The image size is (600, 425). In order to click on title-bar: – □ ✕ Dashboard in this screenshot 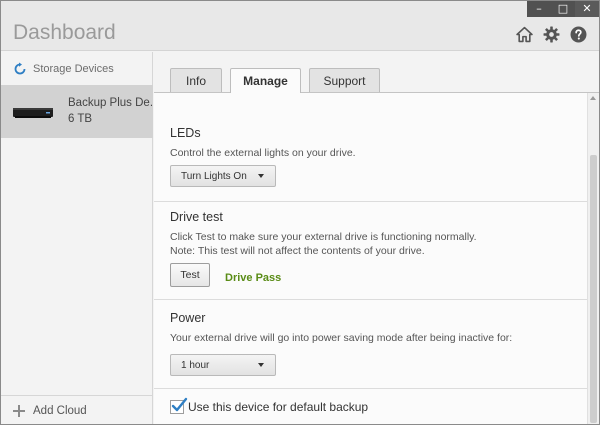, I will do `click(300, 26)`.